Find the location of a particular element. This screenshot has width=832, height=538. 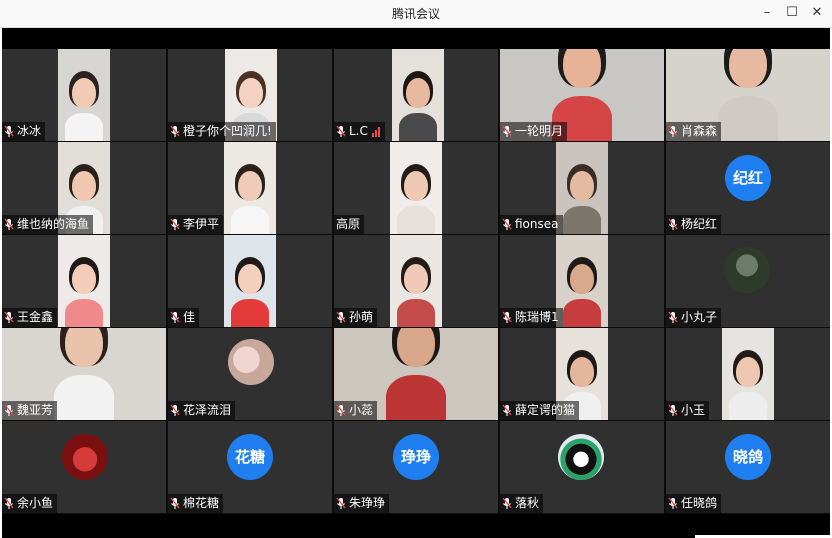

participant-tile-1: 冰冰 is located at coordinates (84, 95).